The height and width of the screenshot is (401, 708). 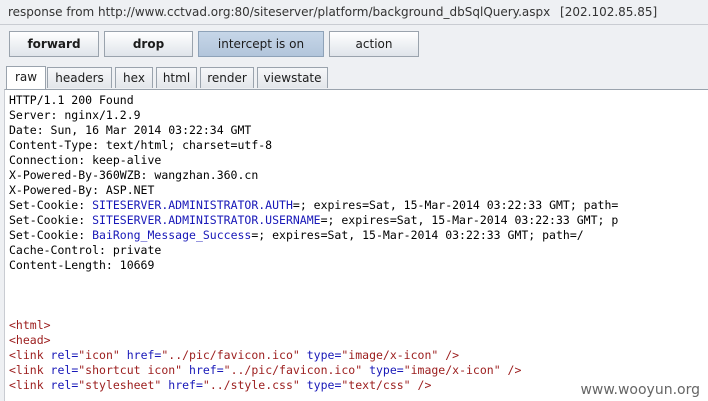 What do you see at coordinates (141, 145) in the screenshot?
I see `content-type-header: Content-Type: text/html; charset=utf-8` at bounding box center [141, 145].